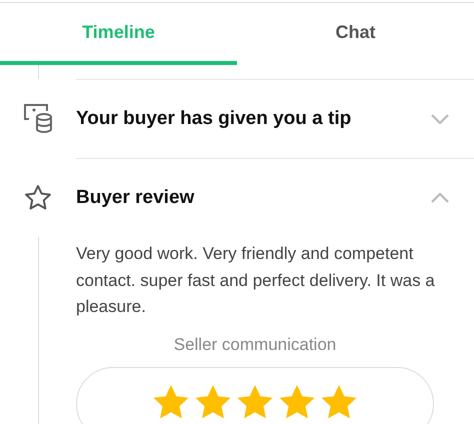 Image resolution: width=474 pixels, height=424 pixels. Describe the element at coordinates (214, 119) in the screenshot. I see `section-title: Your buyer has given you a tip` at that location.